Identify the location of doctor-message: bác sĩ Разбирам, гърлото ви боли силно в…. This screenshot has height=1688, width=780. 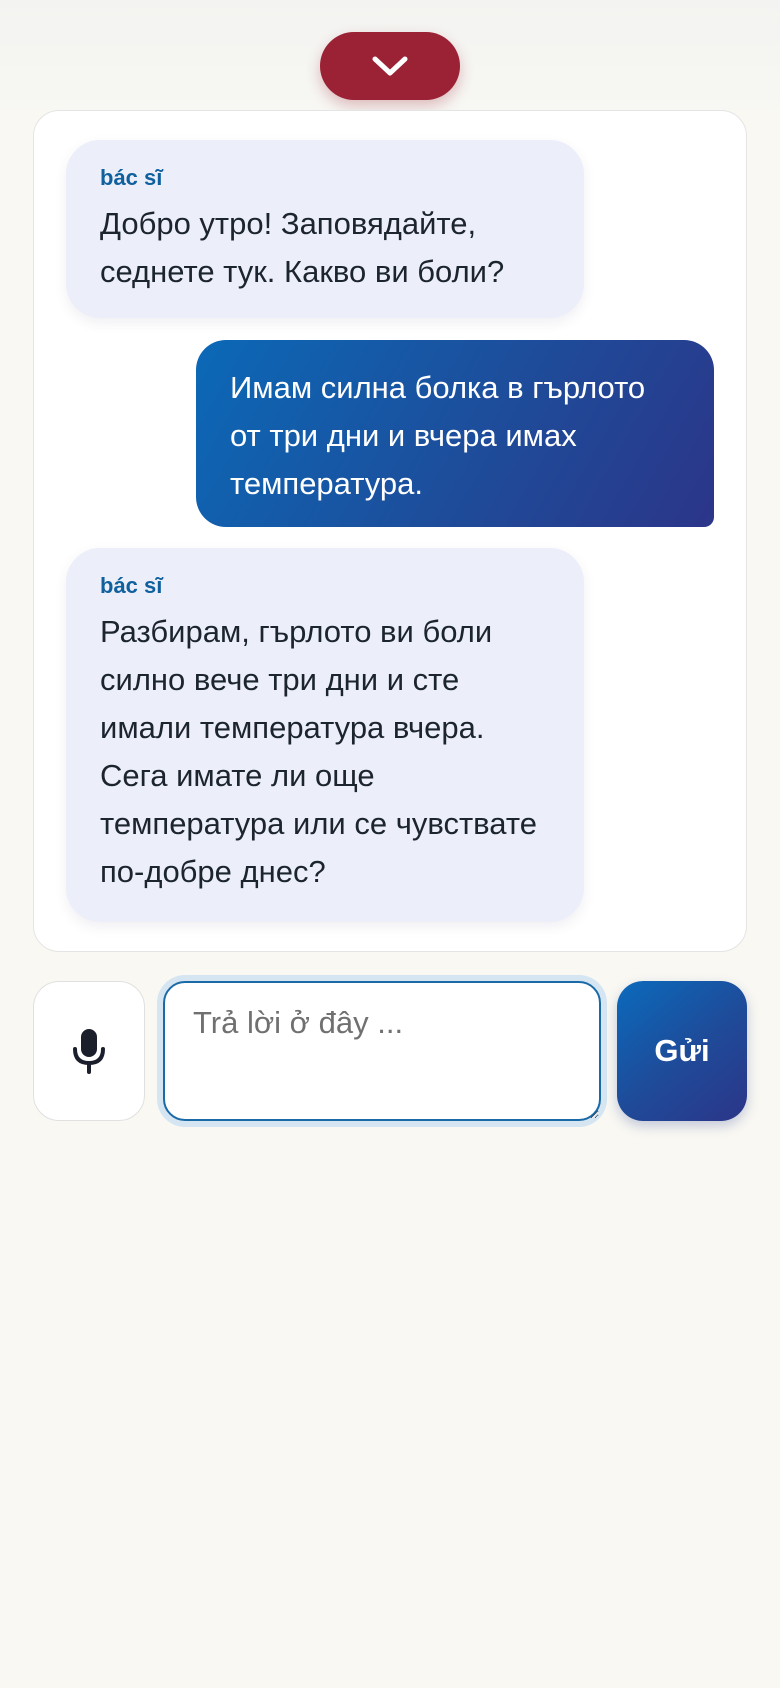
(325, 735).